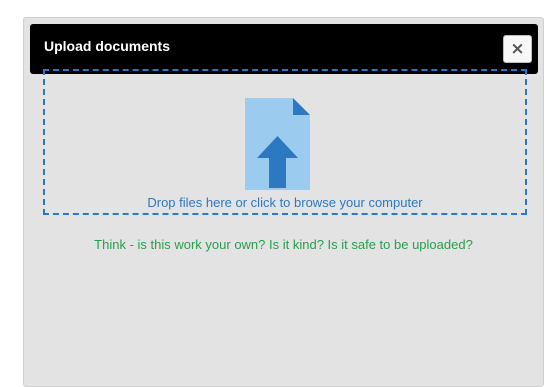 Image resolution: width=556 pixels, height=387 pixels. I want to click on close-icon: ×, so click(517, 49).